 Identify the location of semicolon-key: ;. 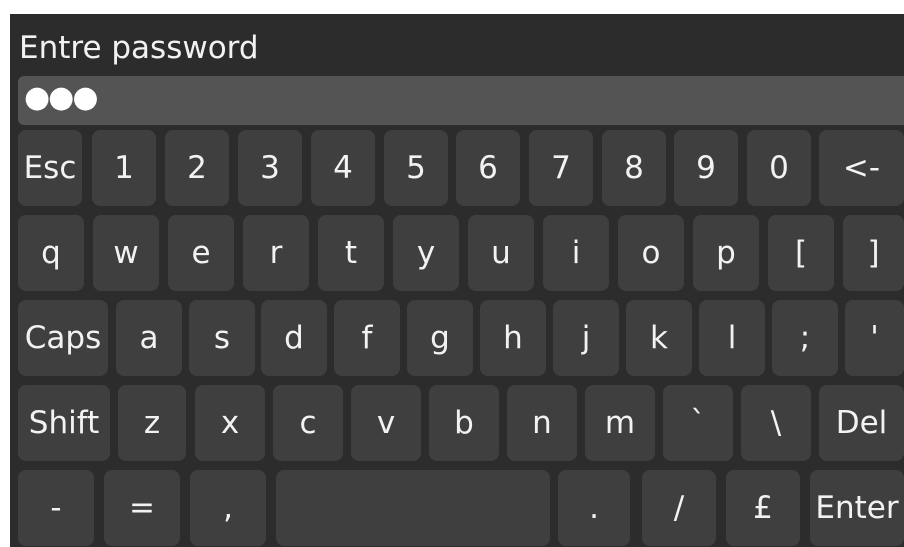
(805, 338).